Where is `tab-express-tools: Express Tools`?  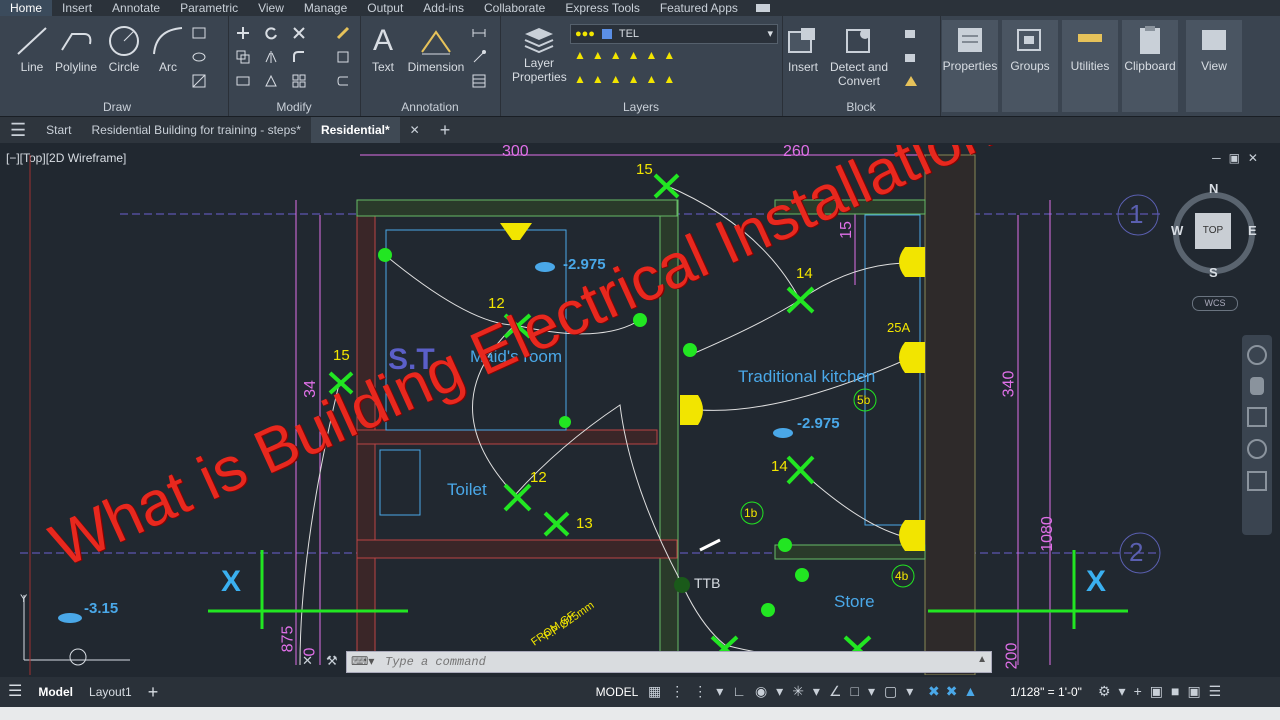
tab-express-tools: Express Tools is located at coordinates (602, 8).